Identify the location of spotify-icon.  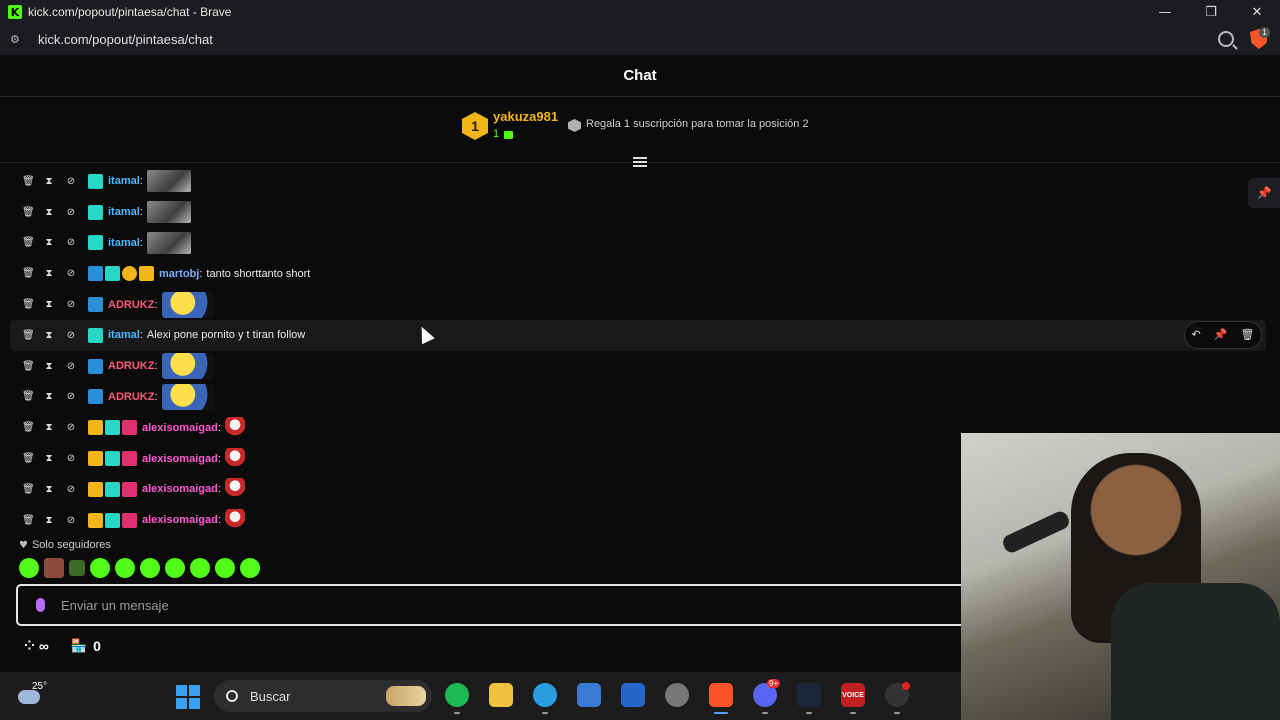
(457, 695).